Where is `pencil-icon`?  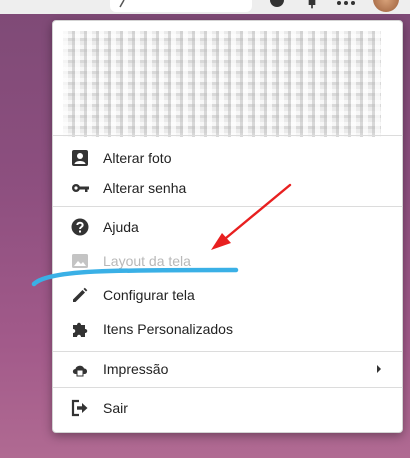 pencil-icon is located at coordinates (80, 294).